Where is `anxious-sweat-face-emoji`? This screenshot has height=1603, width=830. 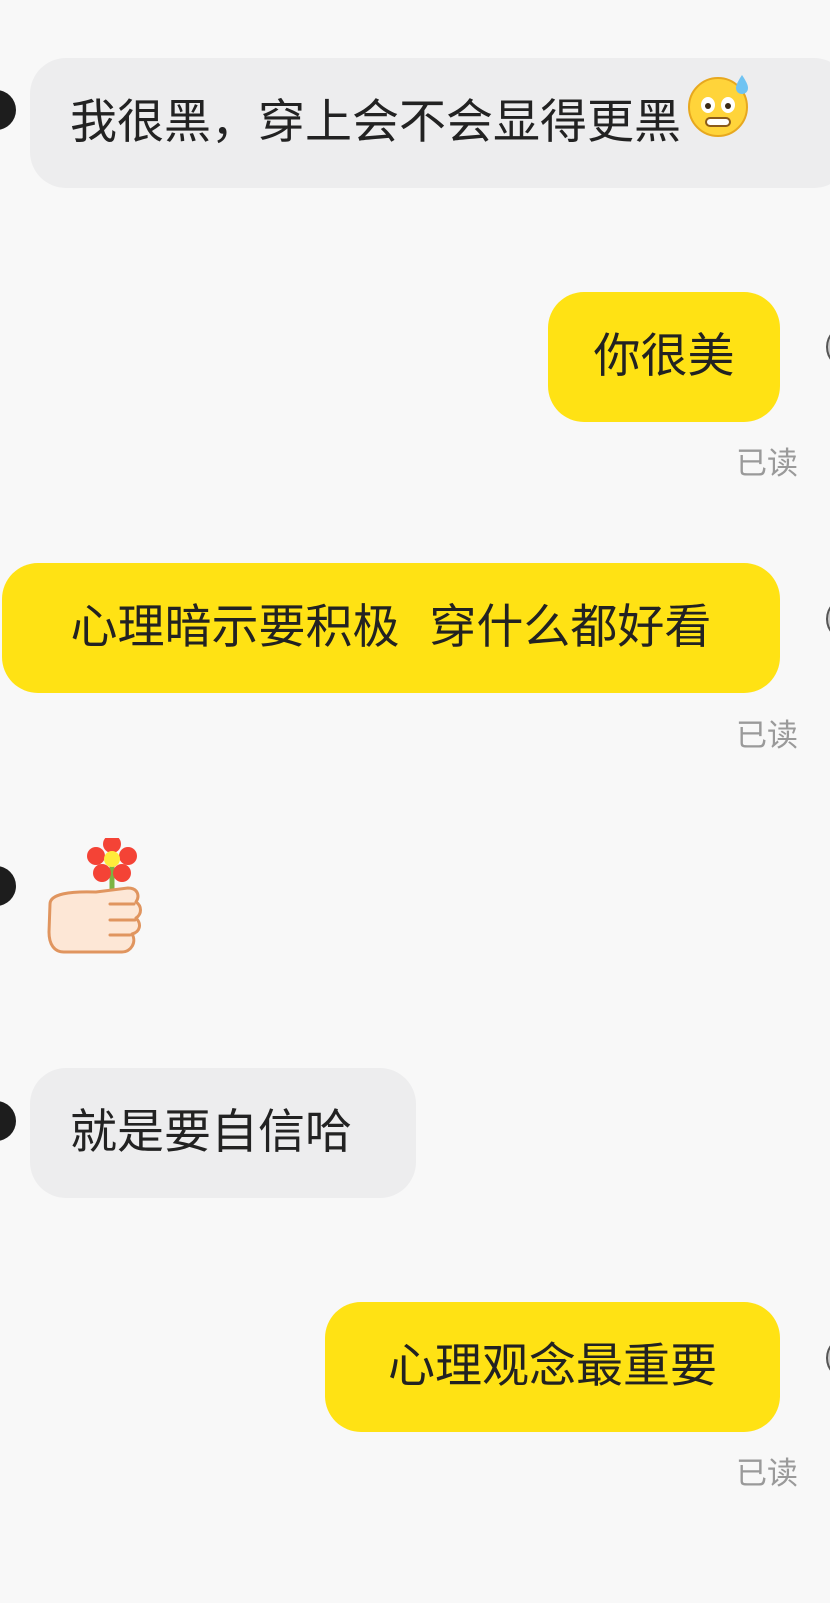
anxious-sweat-face-emoji is located at coordinates (718, 122).